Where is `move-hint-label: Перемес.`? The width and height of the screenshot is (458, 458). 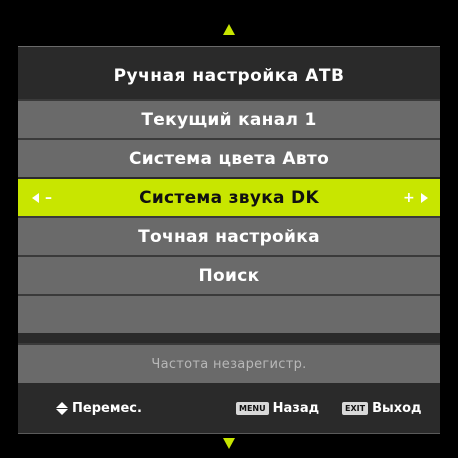 move-hint-label: Перемес. is located at coordinates (107, 408).